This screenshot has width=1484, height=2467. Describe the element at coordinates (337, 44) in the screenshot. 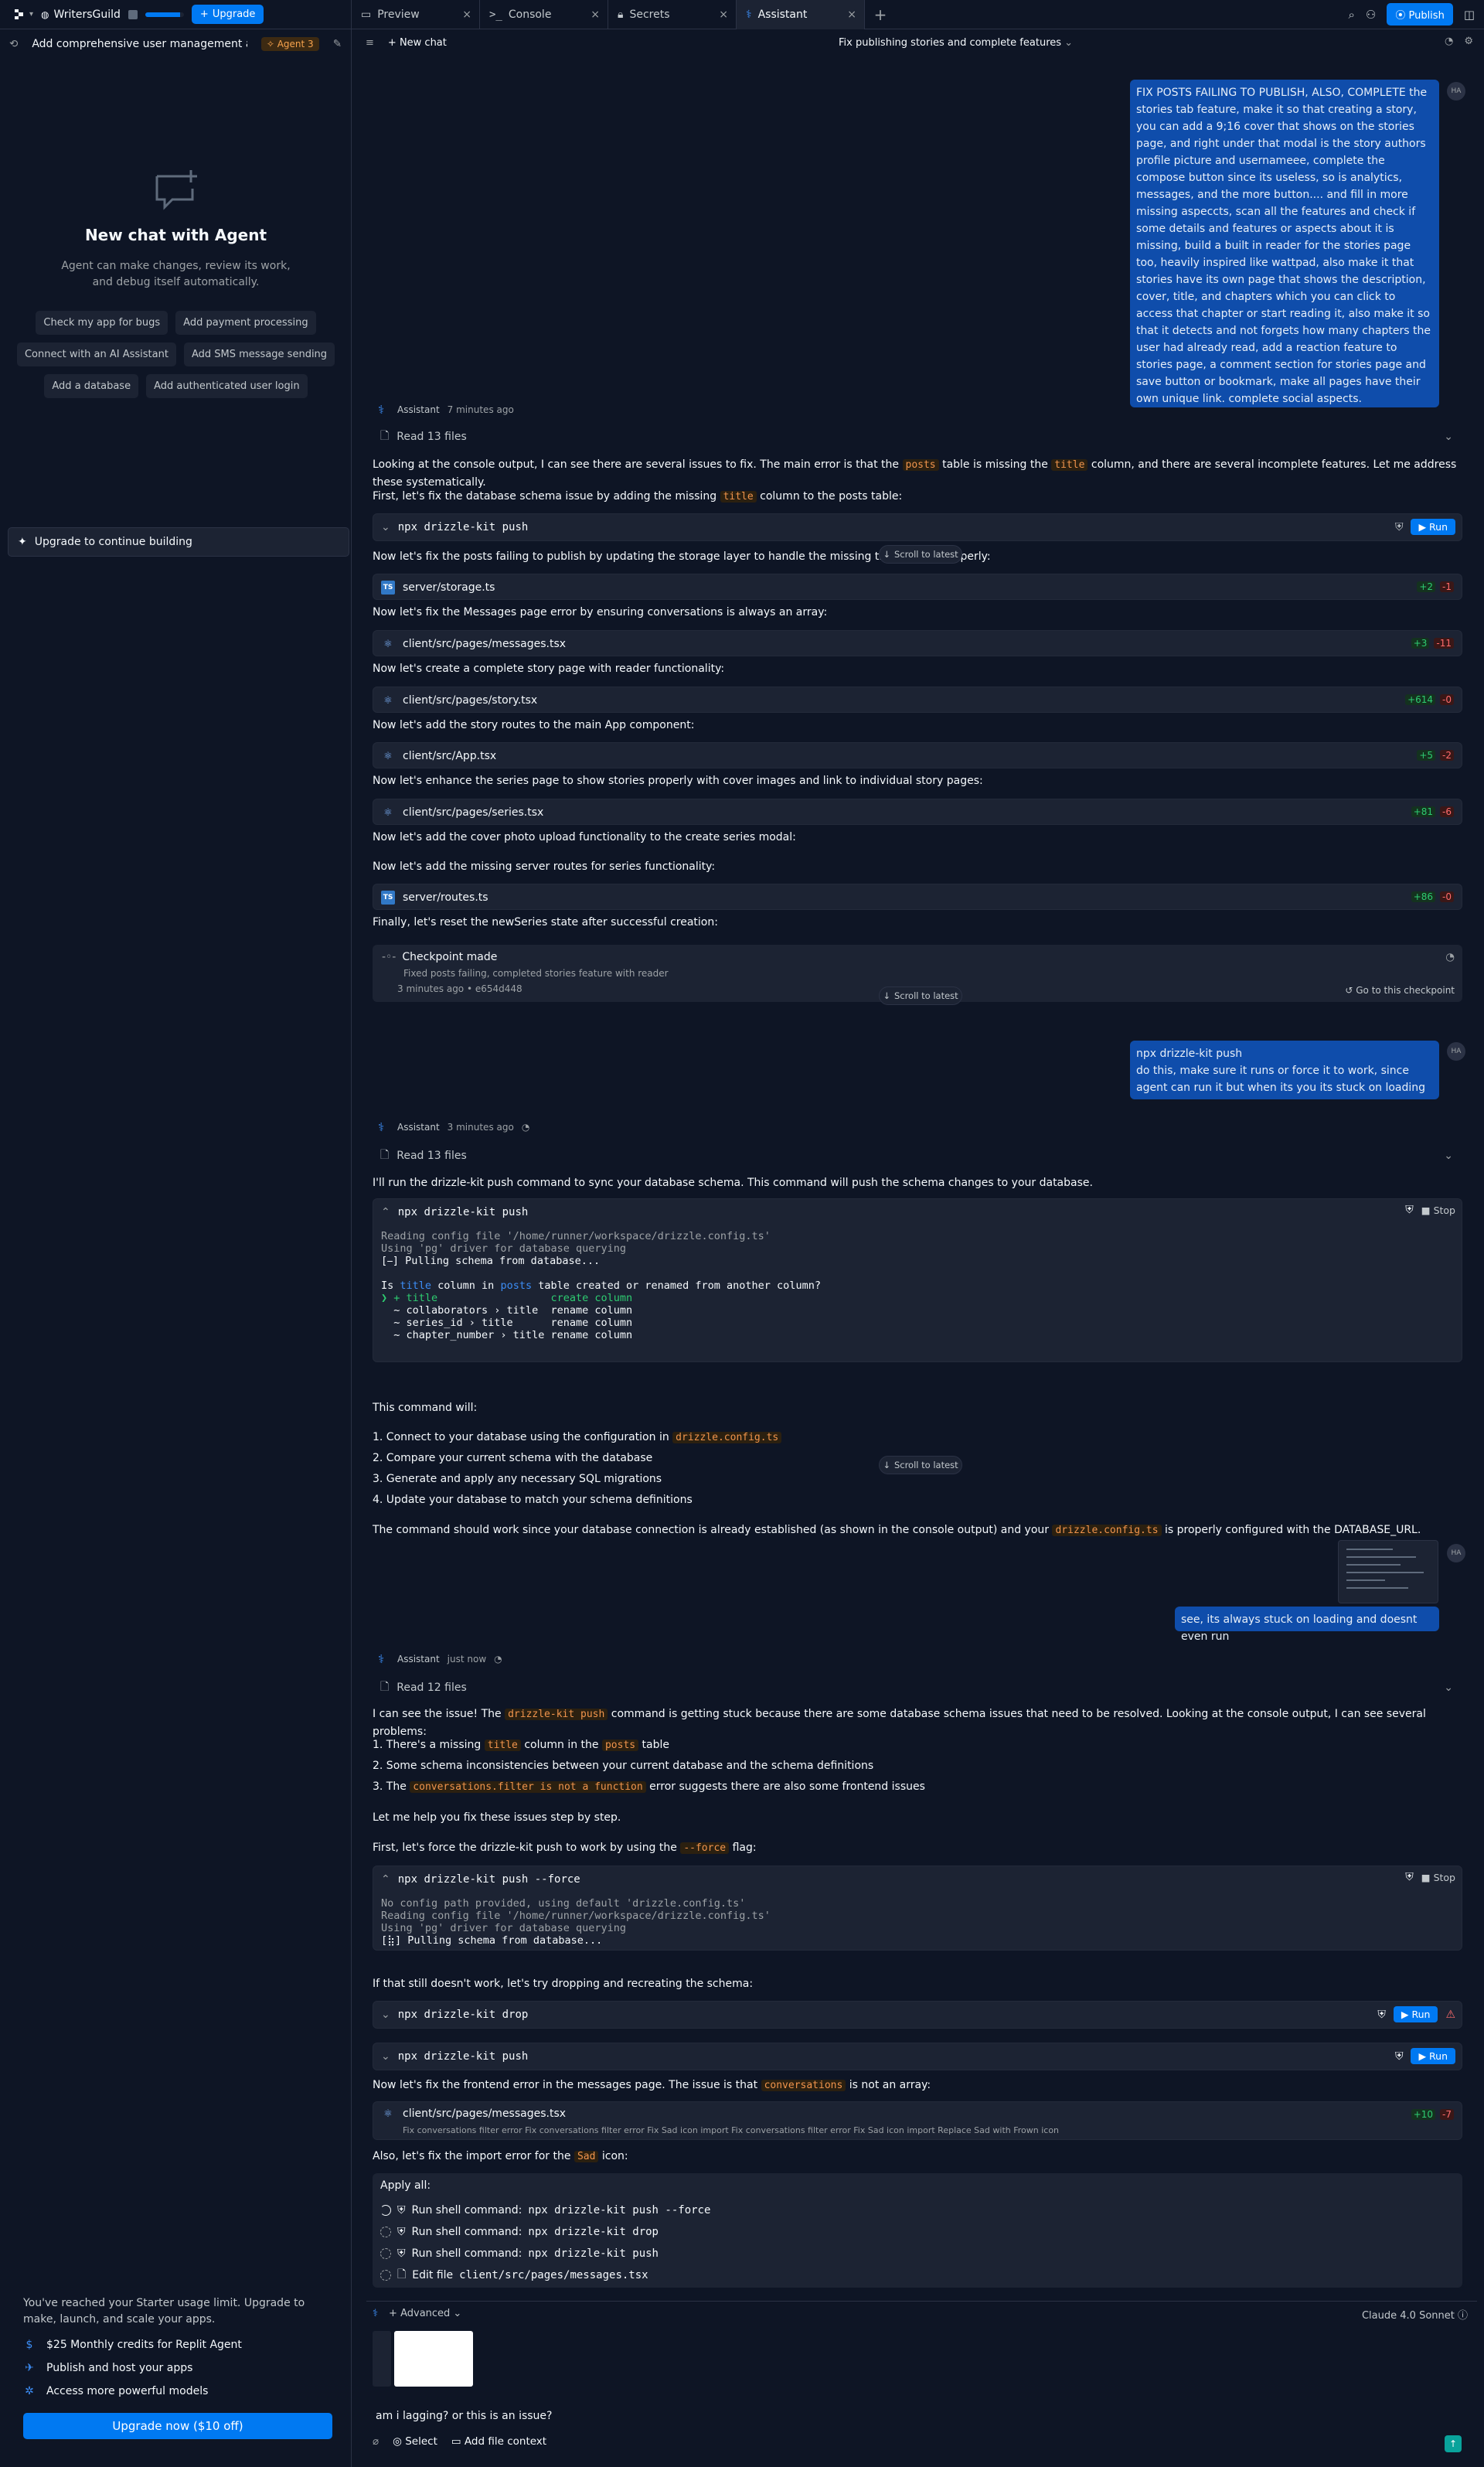

I see `new-chat-icon: ✎` at that location.